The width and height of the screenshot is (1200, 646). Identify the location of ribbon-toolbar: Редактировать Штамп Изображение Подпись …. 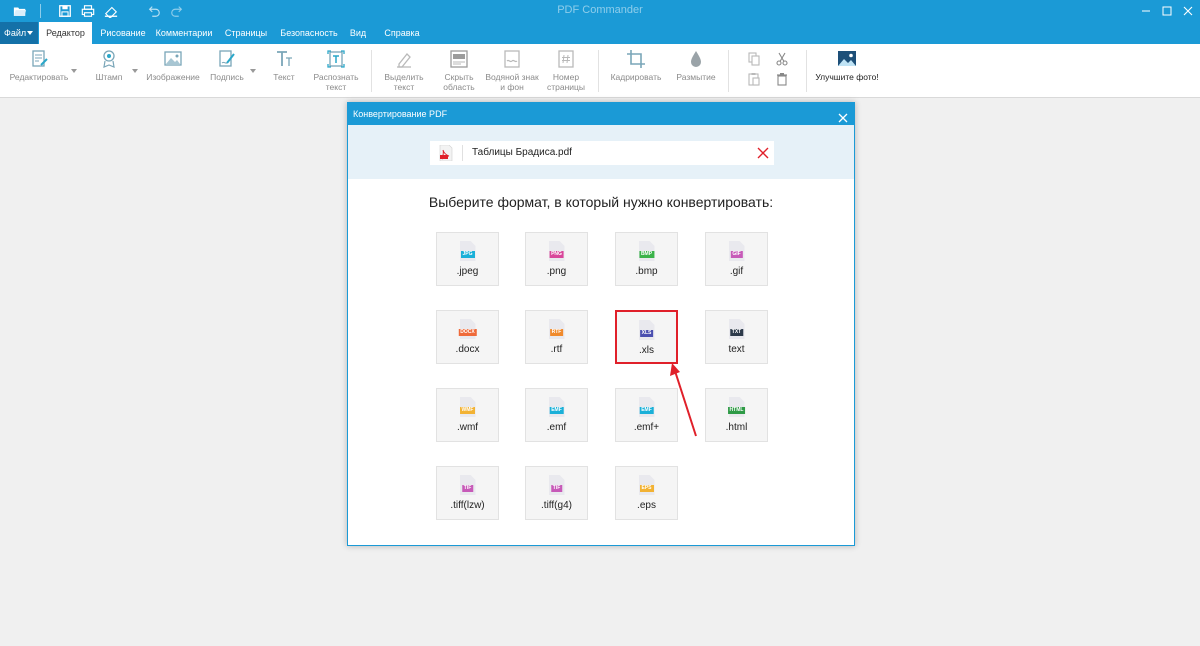
(600, 71).